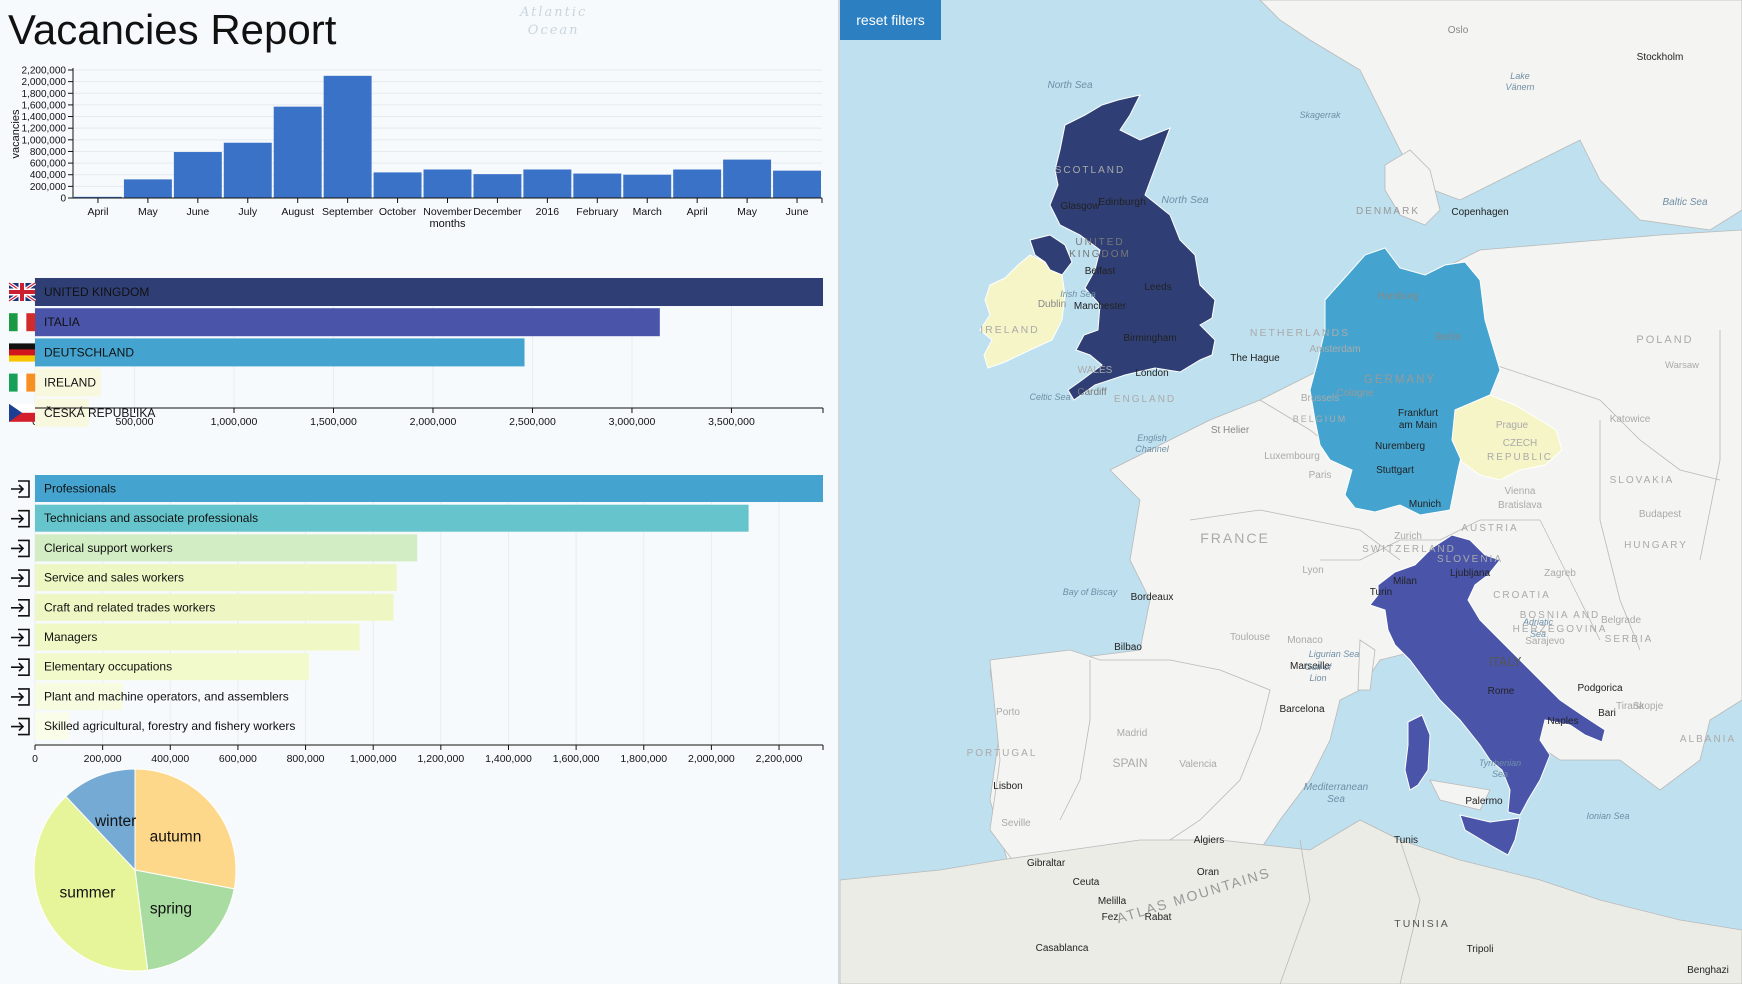 Image resolution: width=1742 pixels, height=984 pixels. What do you see at coordinates (44, 129) in the screenshot?
I see `y-tick-label: 1,200,000` at bounding box center [44, 129].